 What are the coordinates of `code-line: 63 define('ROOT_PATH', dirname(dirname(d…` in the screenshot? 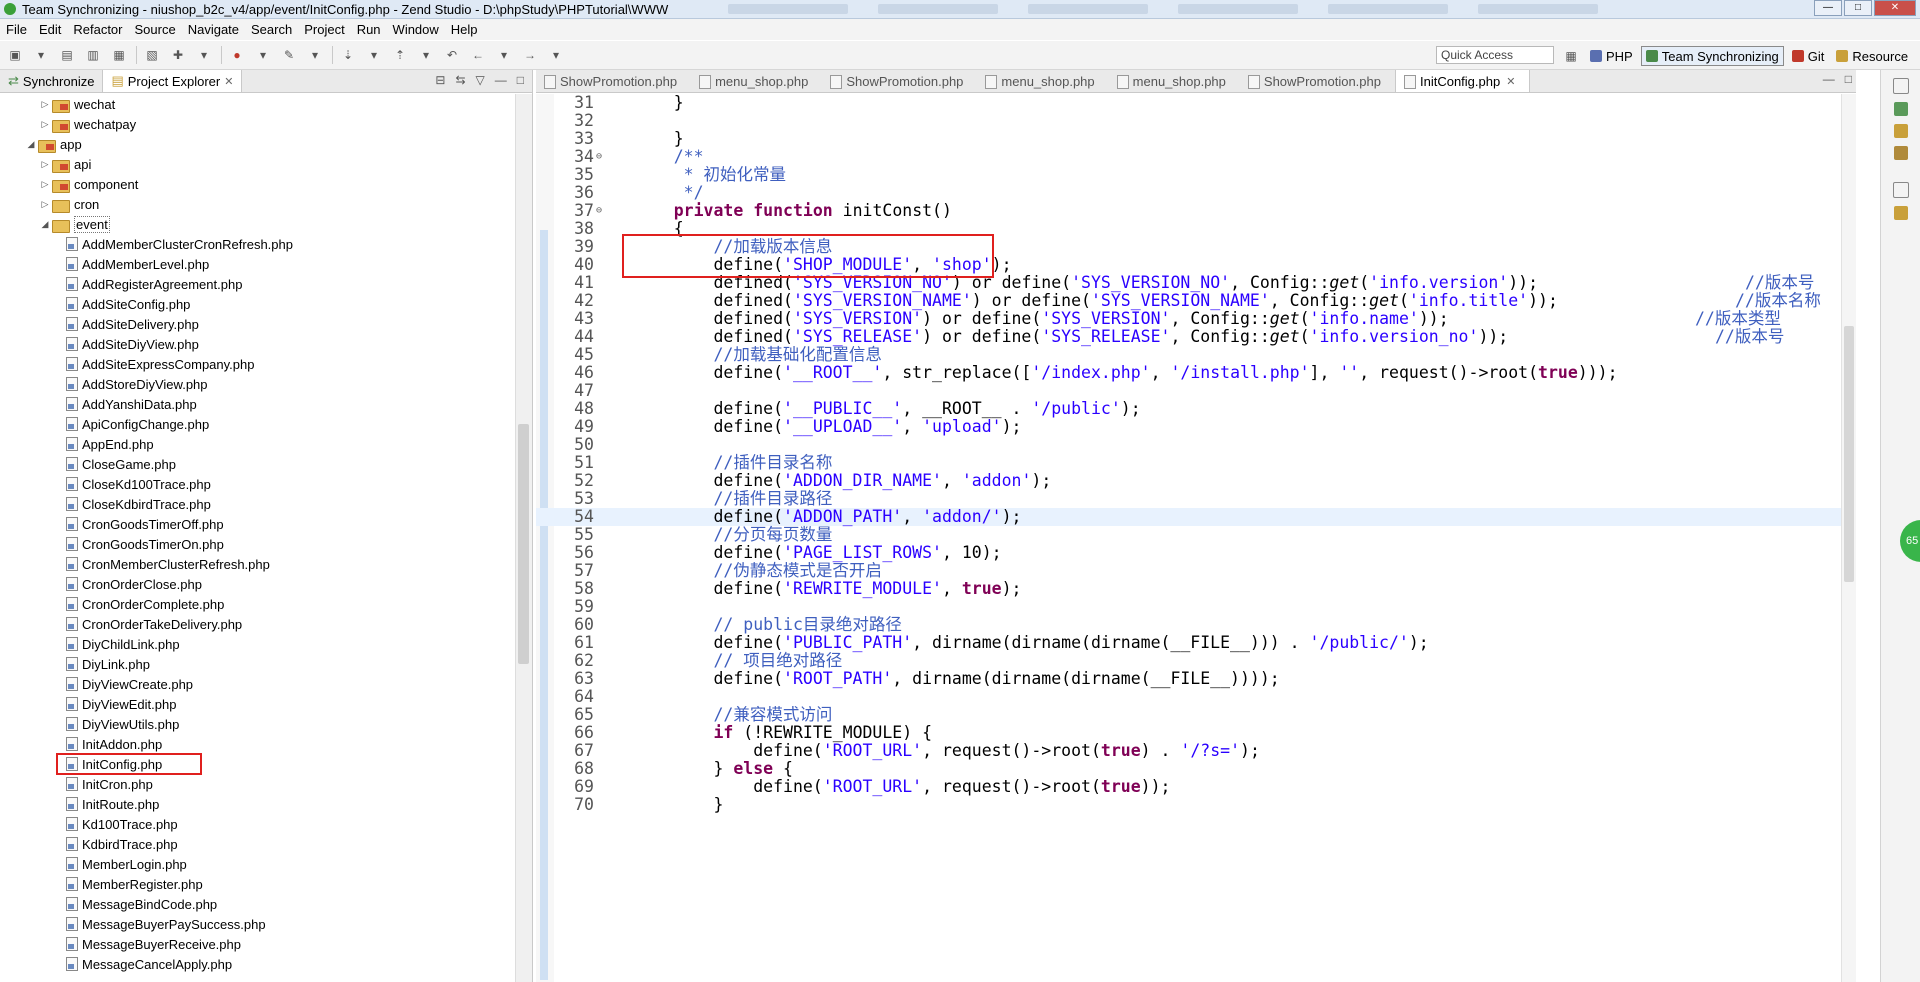 It's located at (1192, 679).